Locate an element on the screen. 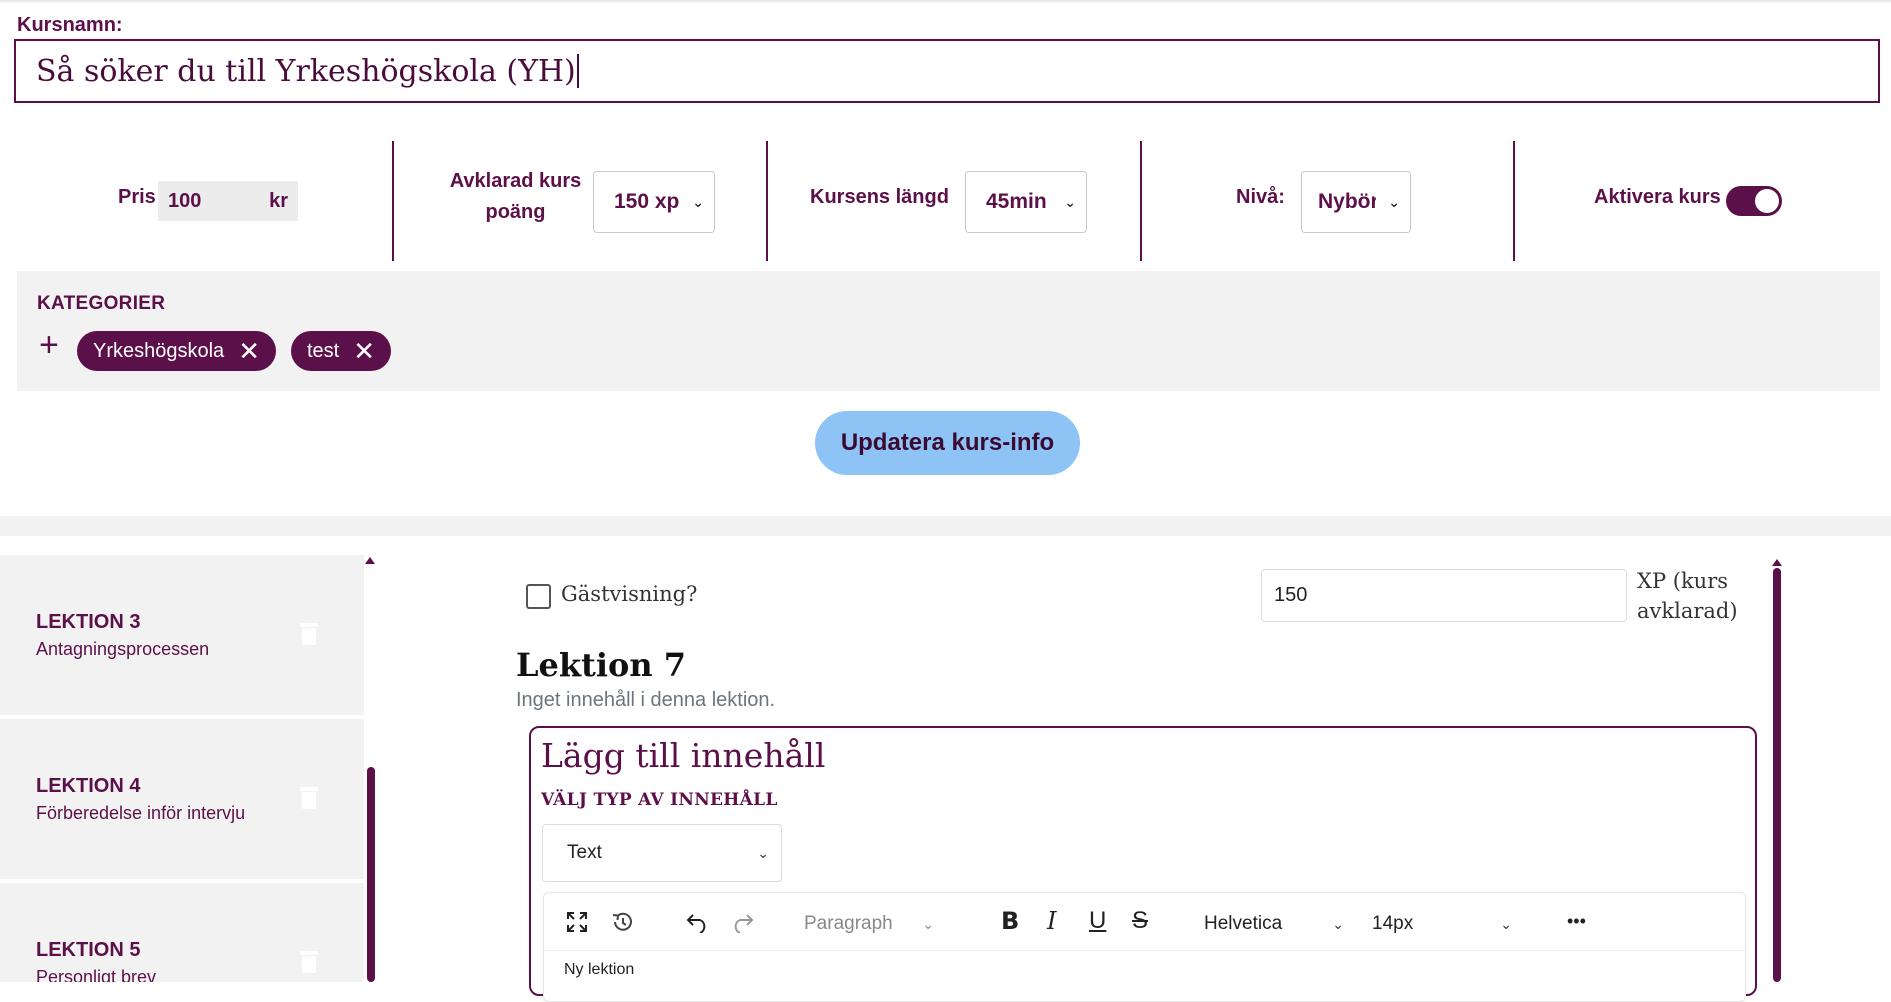 The image size is (1891, 1002). toggle-knob is located at coordinates (1767, 201).